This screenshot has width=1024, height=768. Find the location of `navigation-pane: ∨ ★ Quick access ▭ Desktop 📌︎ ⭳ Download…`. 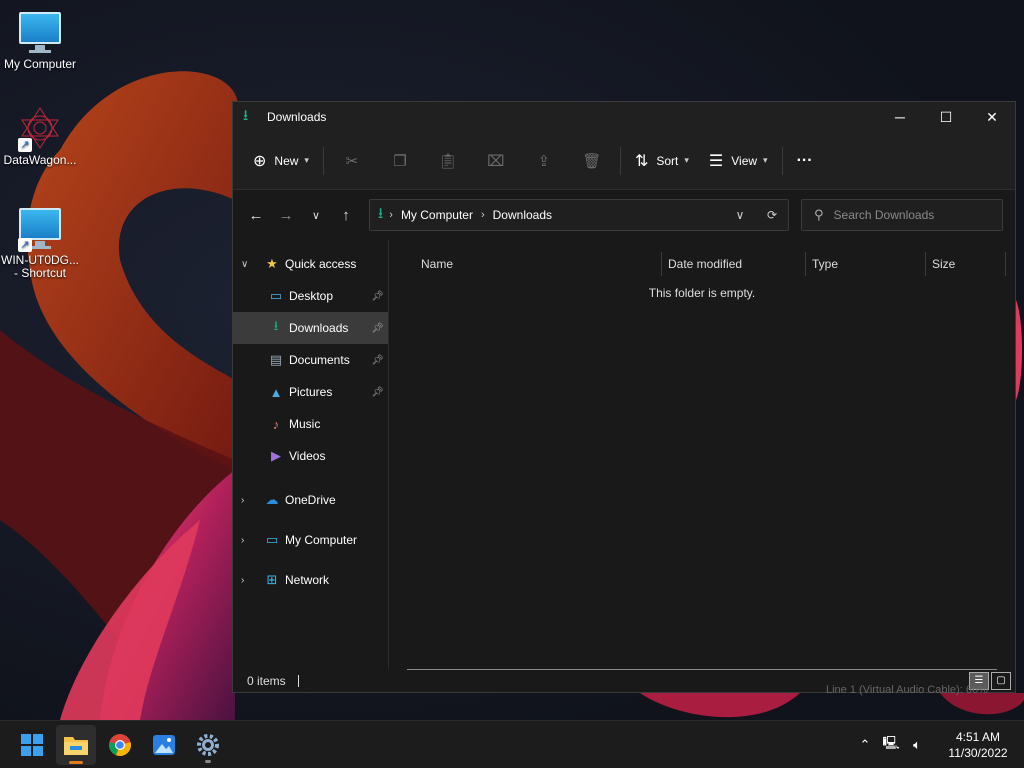

navigation-pane: ∨ ★ Quick access ▭ Desktop 📌︎ ⭳ Download… is located at coordinates (311, 455).